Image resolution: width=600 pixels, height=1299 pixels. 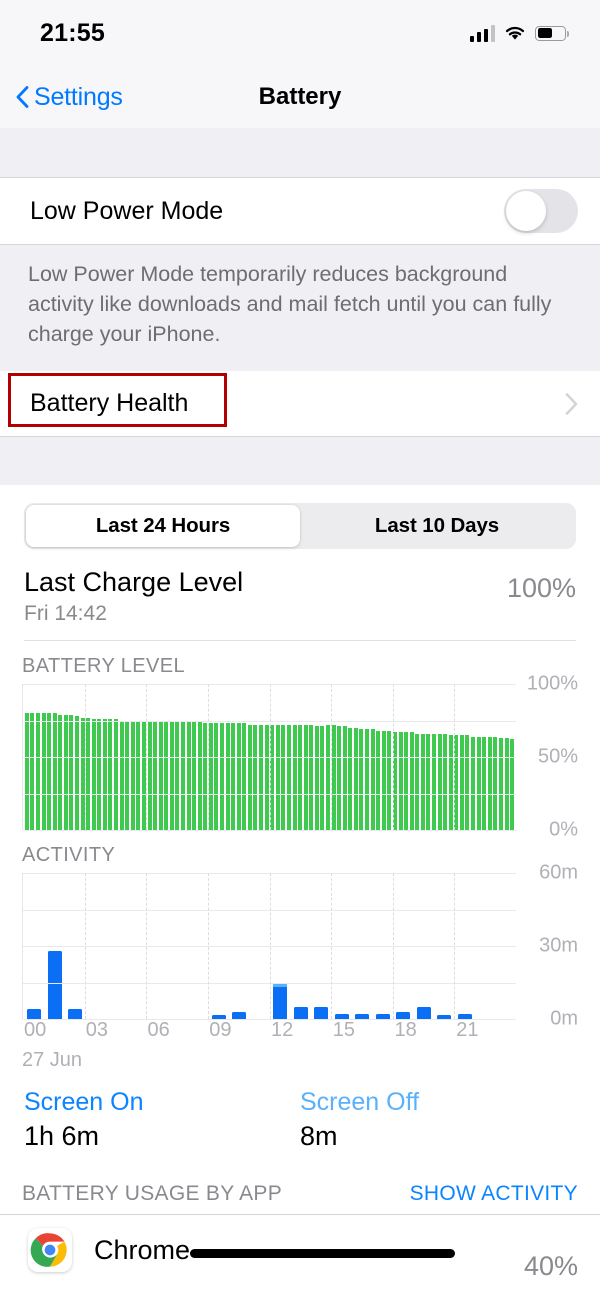 What do you see at coordinates (300, 461) in the screenshot?
I see `section-gap-middle` at bounding box center [300, 461].